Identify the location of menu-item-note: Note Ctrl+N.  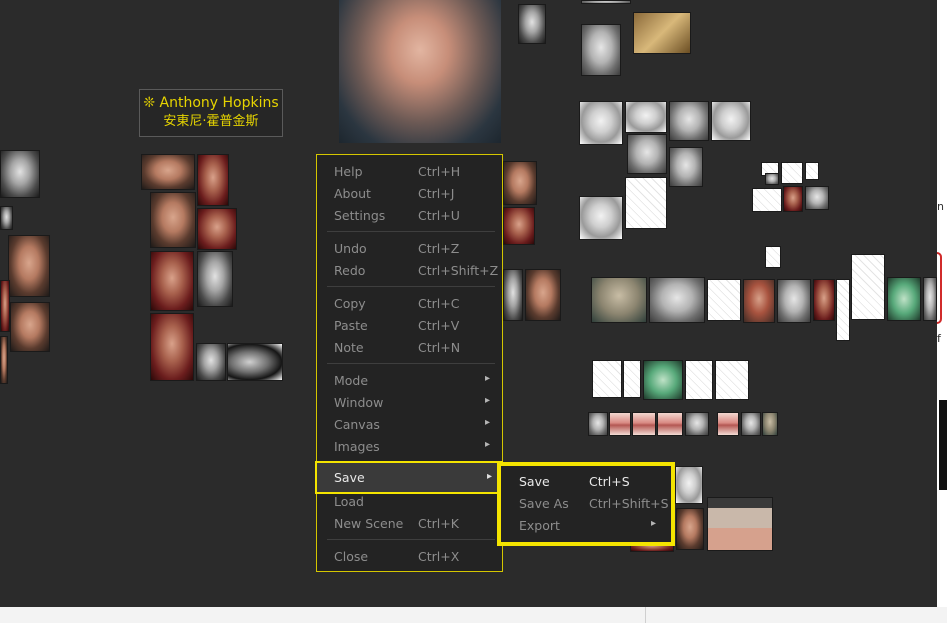
(409, 348).